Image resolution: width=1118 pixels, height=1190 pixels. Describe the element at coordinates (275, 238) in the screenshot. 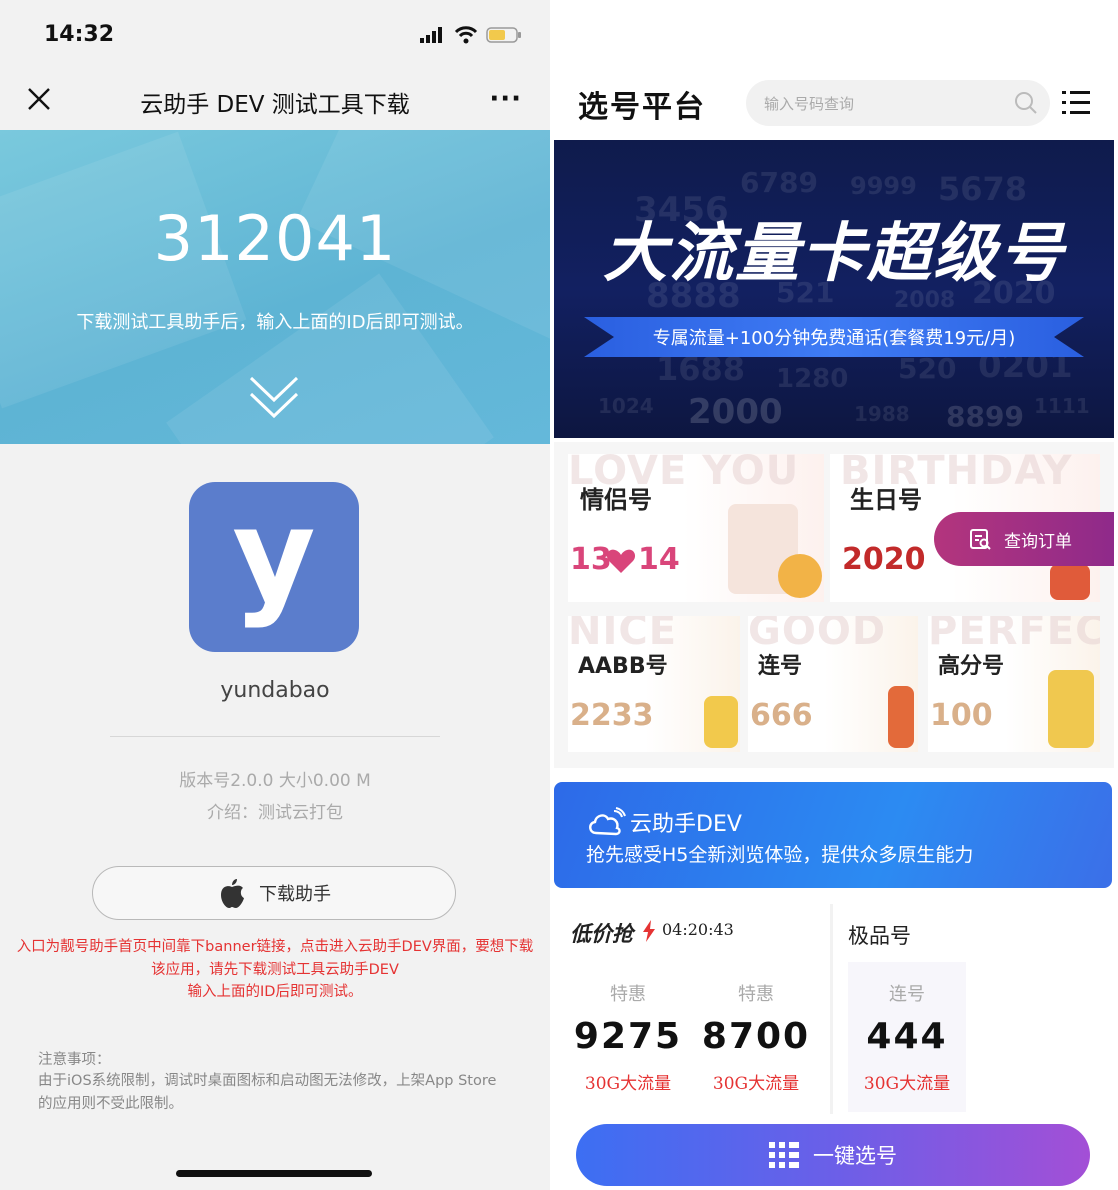

I see `test-id: 312041` at that location.